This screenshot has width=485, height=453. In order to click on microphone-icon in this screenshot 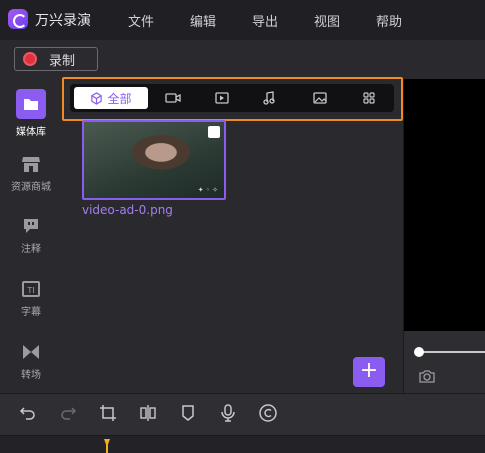, I will do `click(228, 413)`.